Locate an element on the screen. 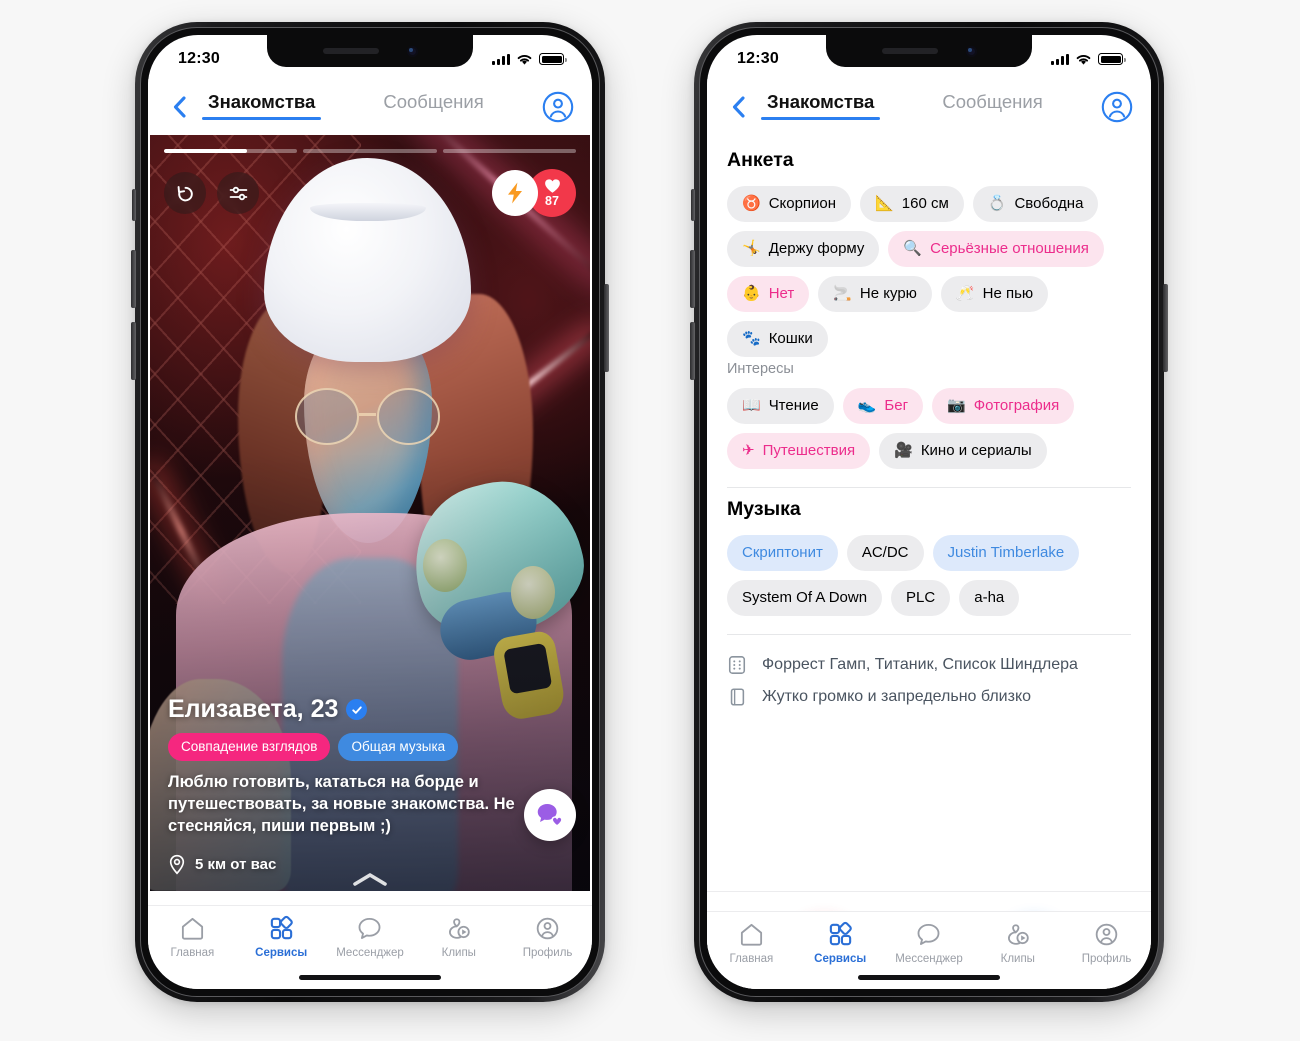  chevron-up-icon is located at coordinates (370, 879).